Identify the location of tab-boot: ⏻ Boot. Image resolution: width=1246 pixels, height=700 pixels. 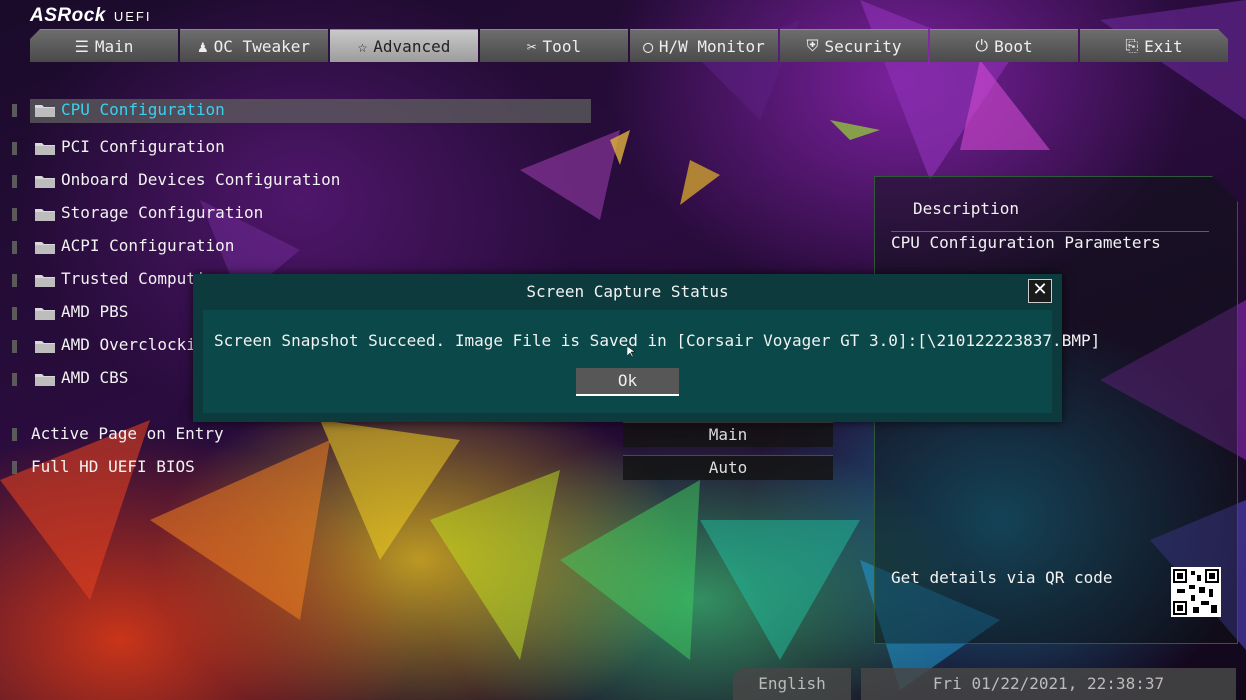
(1004, 45).